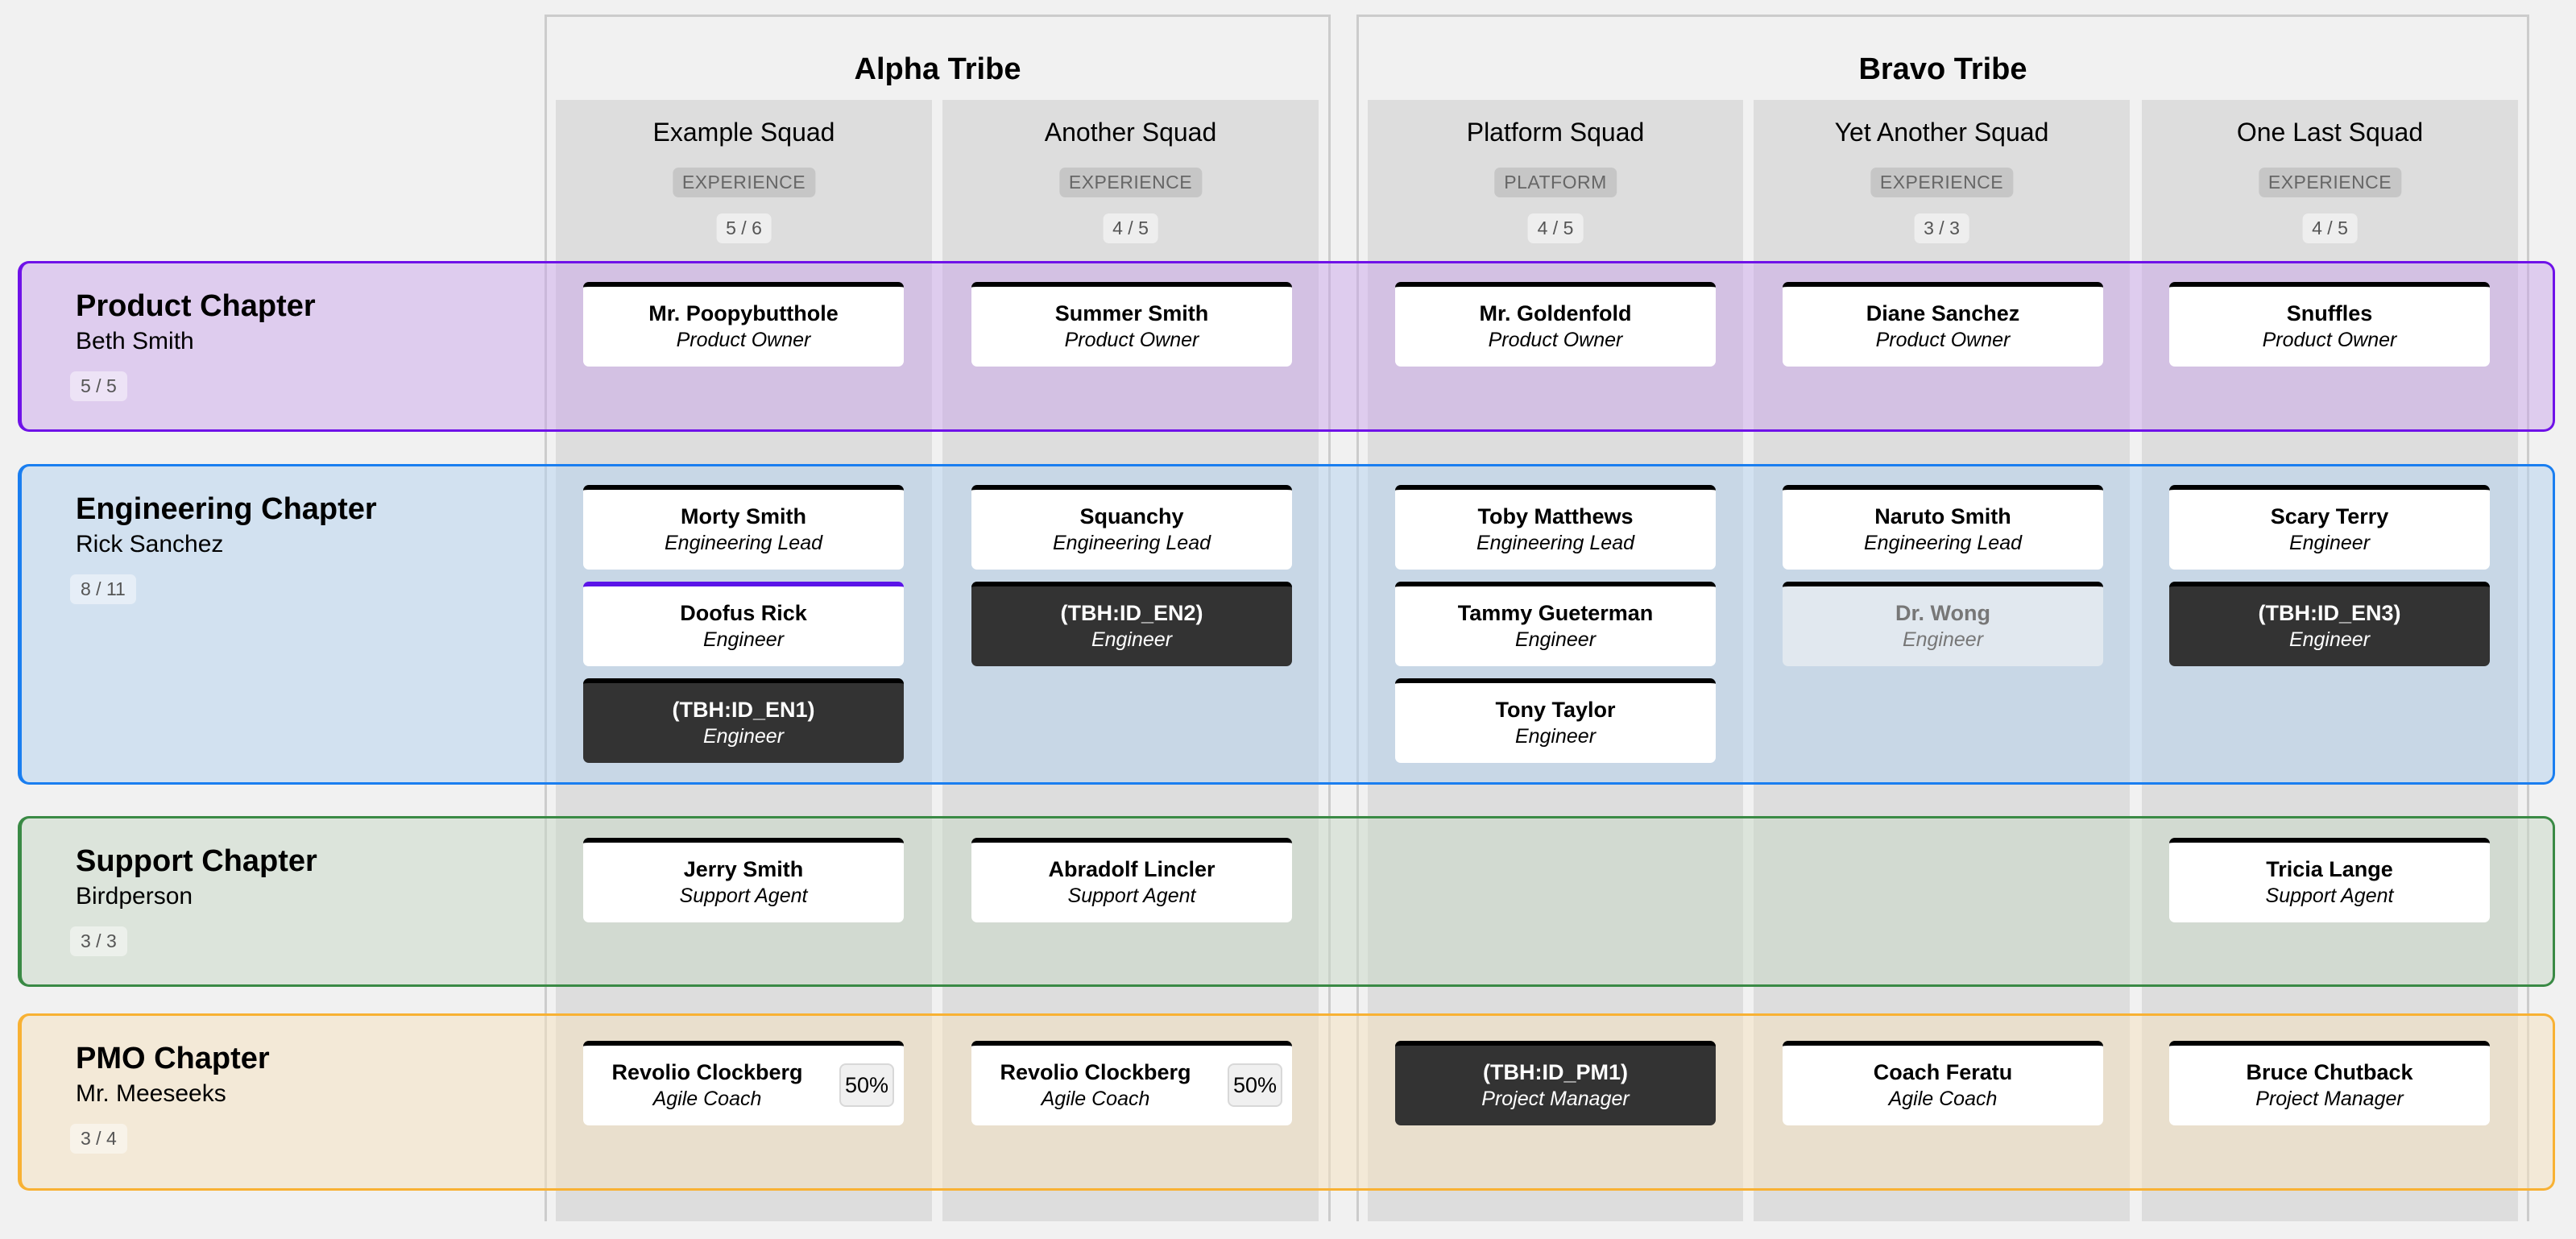 The image size is (2576, 1239). What do you see at coordinates (1132, 869) in the screenshot?
I see `person-name: Abradolf Lincler` at bounding box center [1132, 869].